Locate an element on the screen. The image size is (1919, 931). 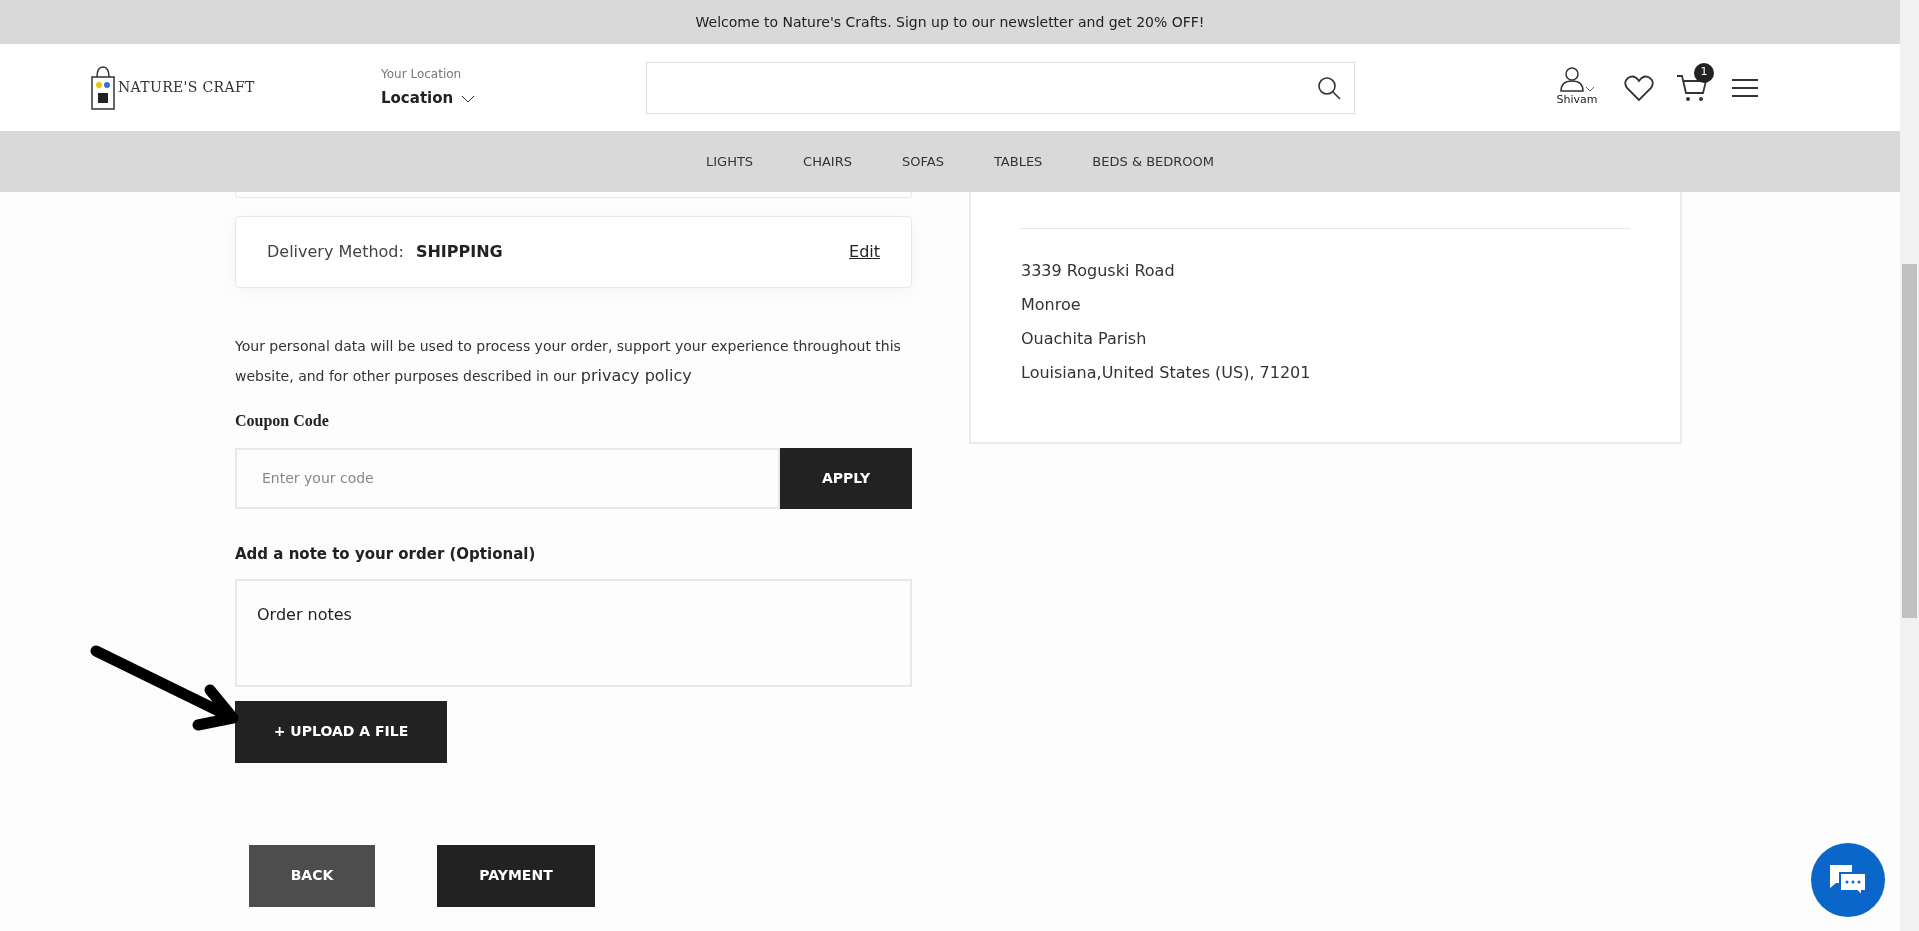
back-button: BACK is located at coordinates (312, 875).